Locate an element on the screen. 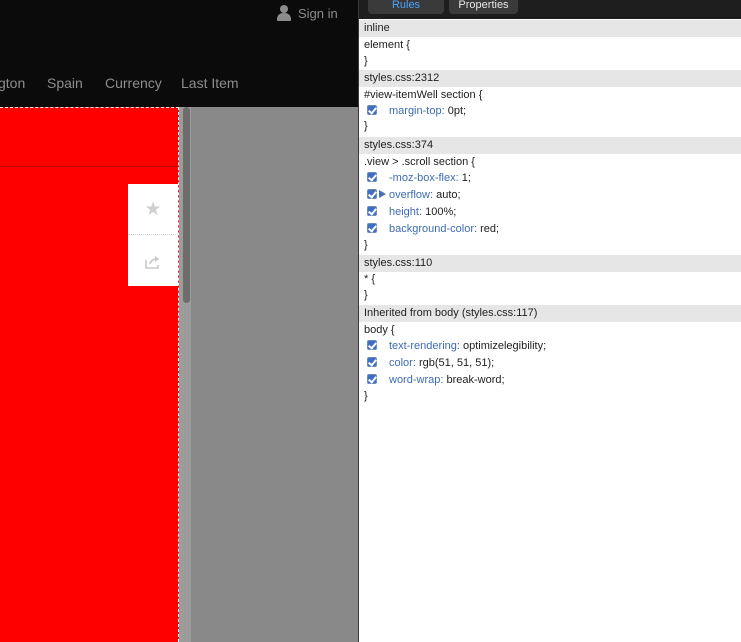 Image resolution: width=741 pixels, height=642 pixels. property-value: break-word; is located at coordinates (475, 380).